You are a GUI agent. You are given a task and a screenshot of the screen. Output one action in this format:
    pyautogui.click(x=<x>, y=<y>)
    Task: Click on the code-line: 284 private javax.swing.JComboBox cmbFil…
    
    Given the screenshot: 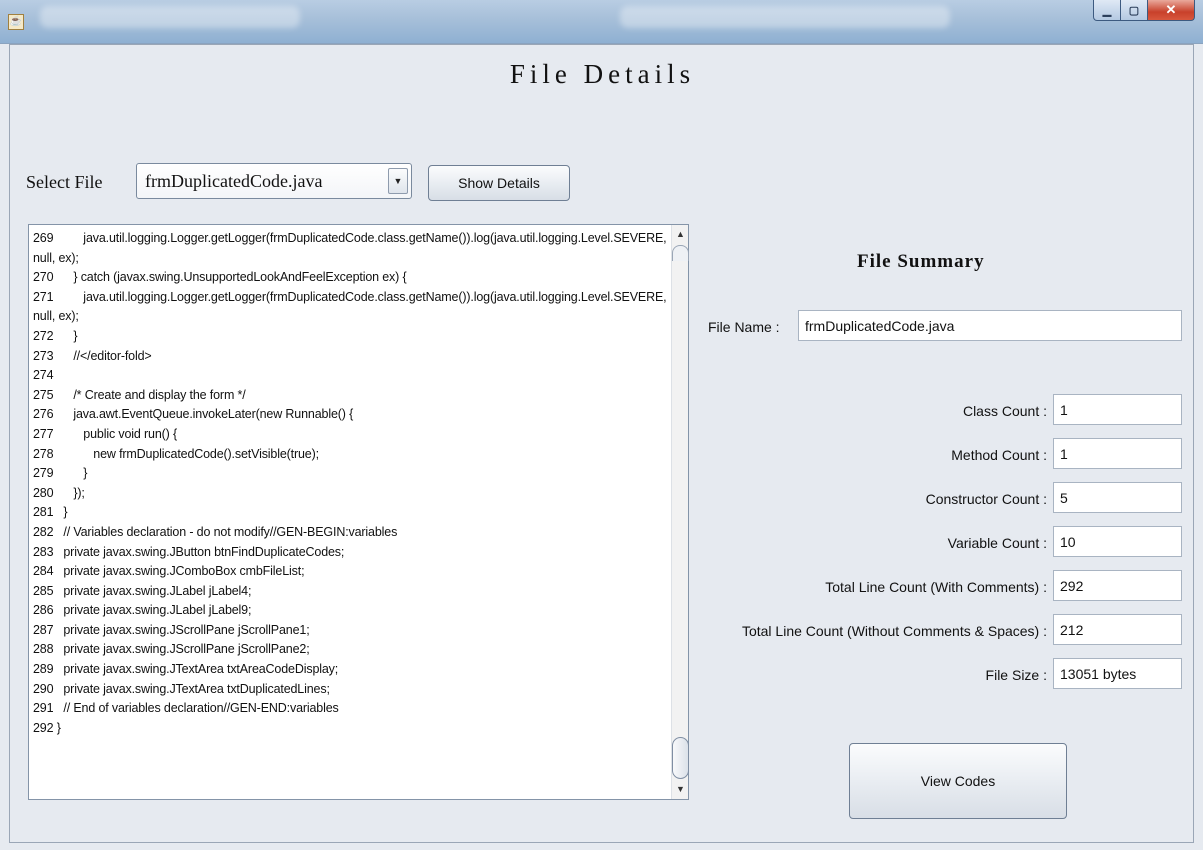 What is the action you would take?
    pyautogui.click(x=169, y=571)
    